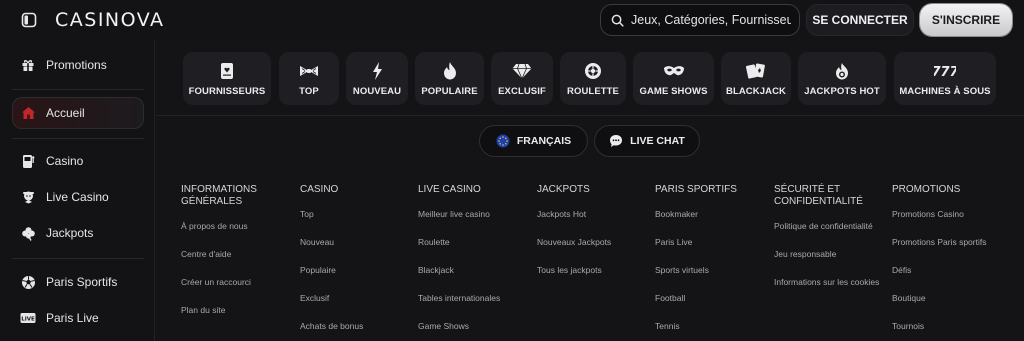 The width and height of the screenshot is (1024, 341). Describe the element at coordinates (712, 278) in the screenshot. I see `footer-link: Sports virtuels` at that location.